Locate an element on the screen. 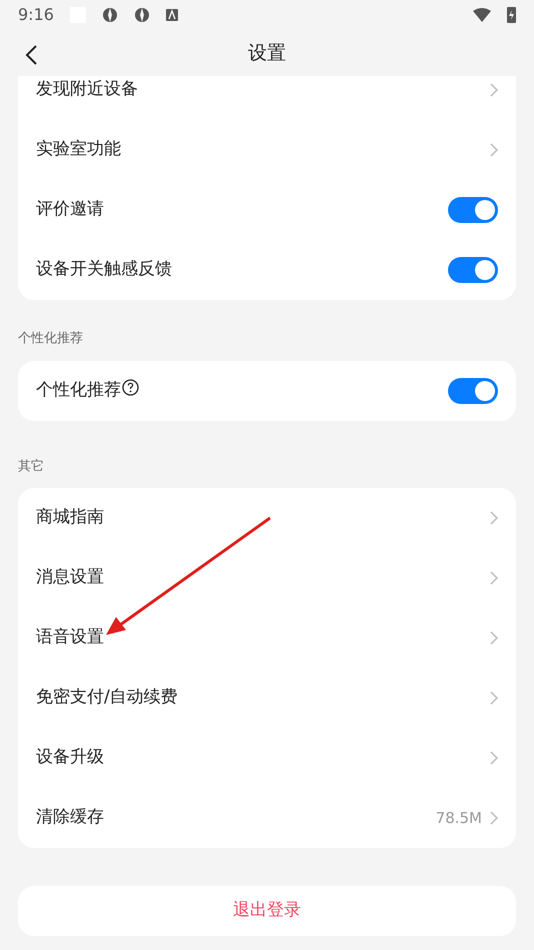 Image resolution: width=534 pixels, height=950 pixels. row-label: 发现附近设备 is located at coordinates (87, 90).